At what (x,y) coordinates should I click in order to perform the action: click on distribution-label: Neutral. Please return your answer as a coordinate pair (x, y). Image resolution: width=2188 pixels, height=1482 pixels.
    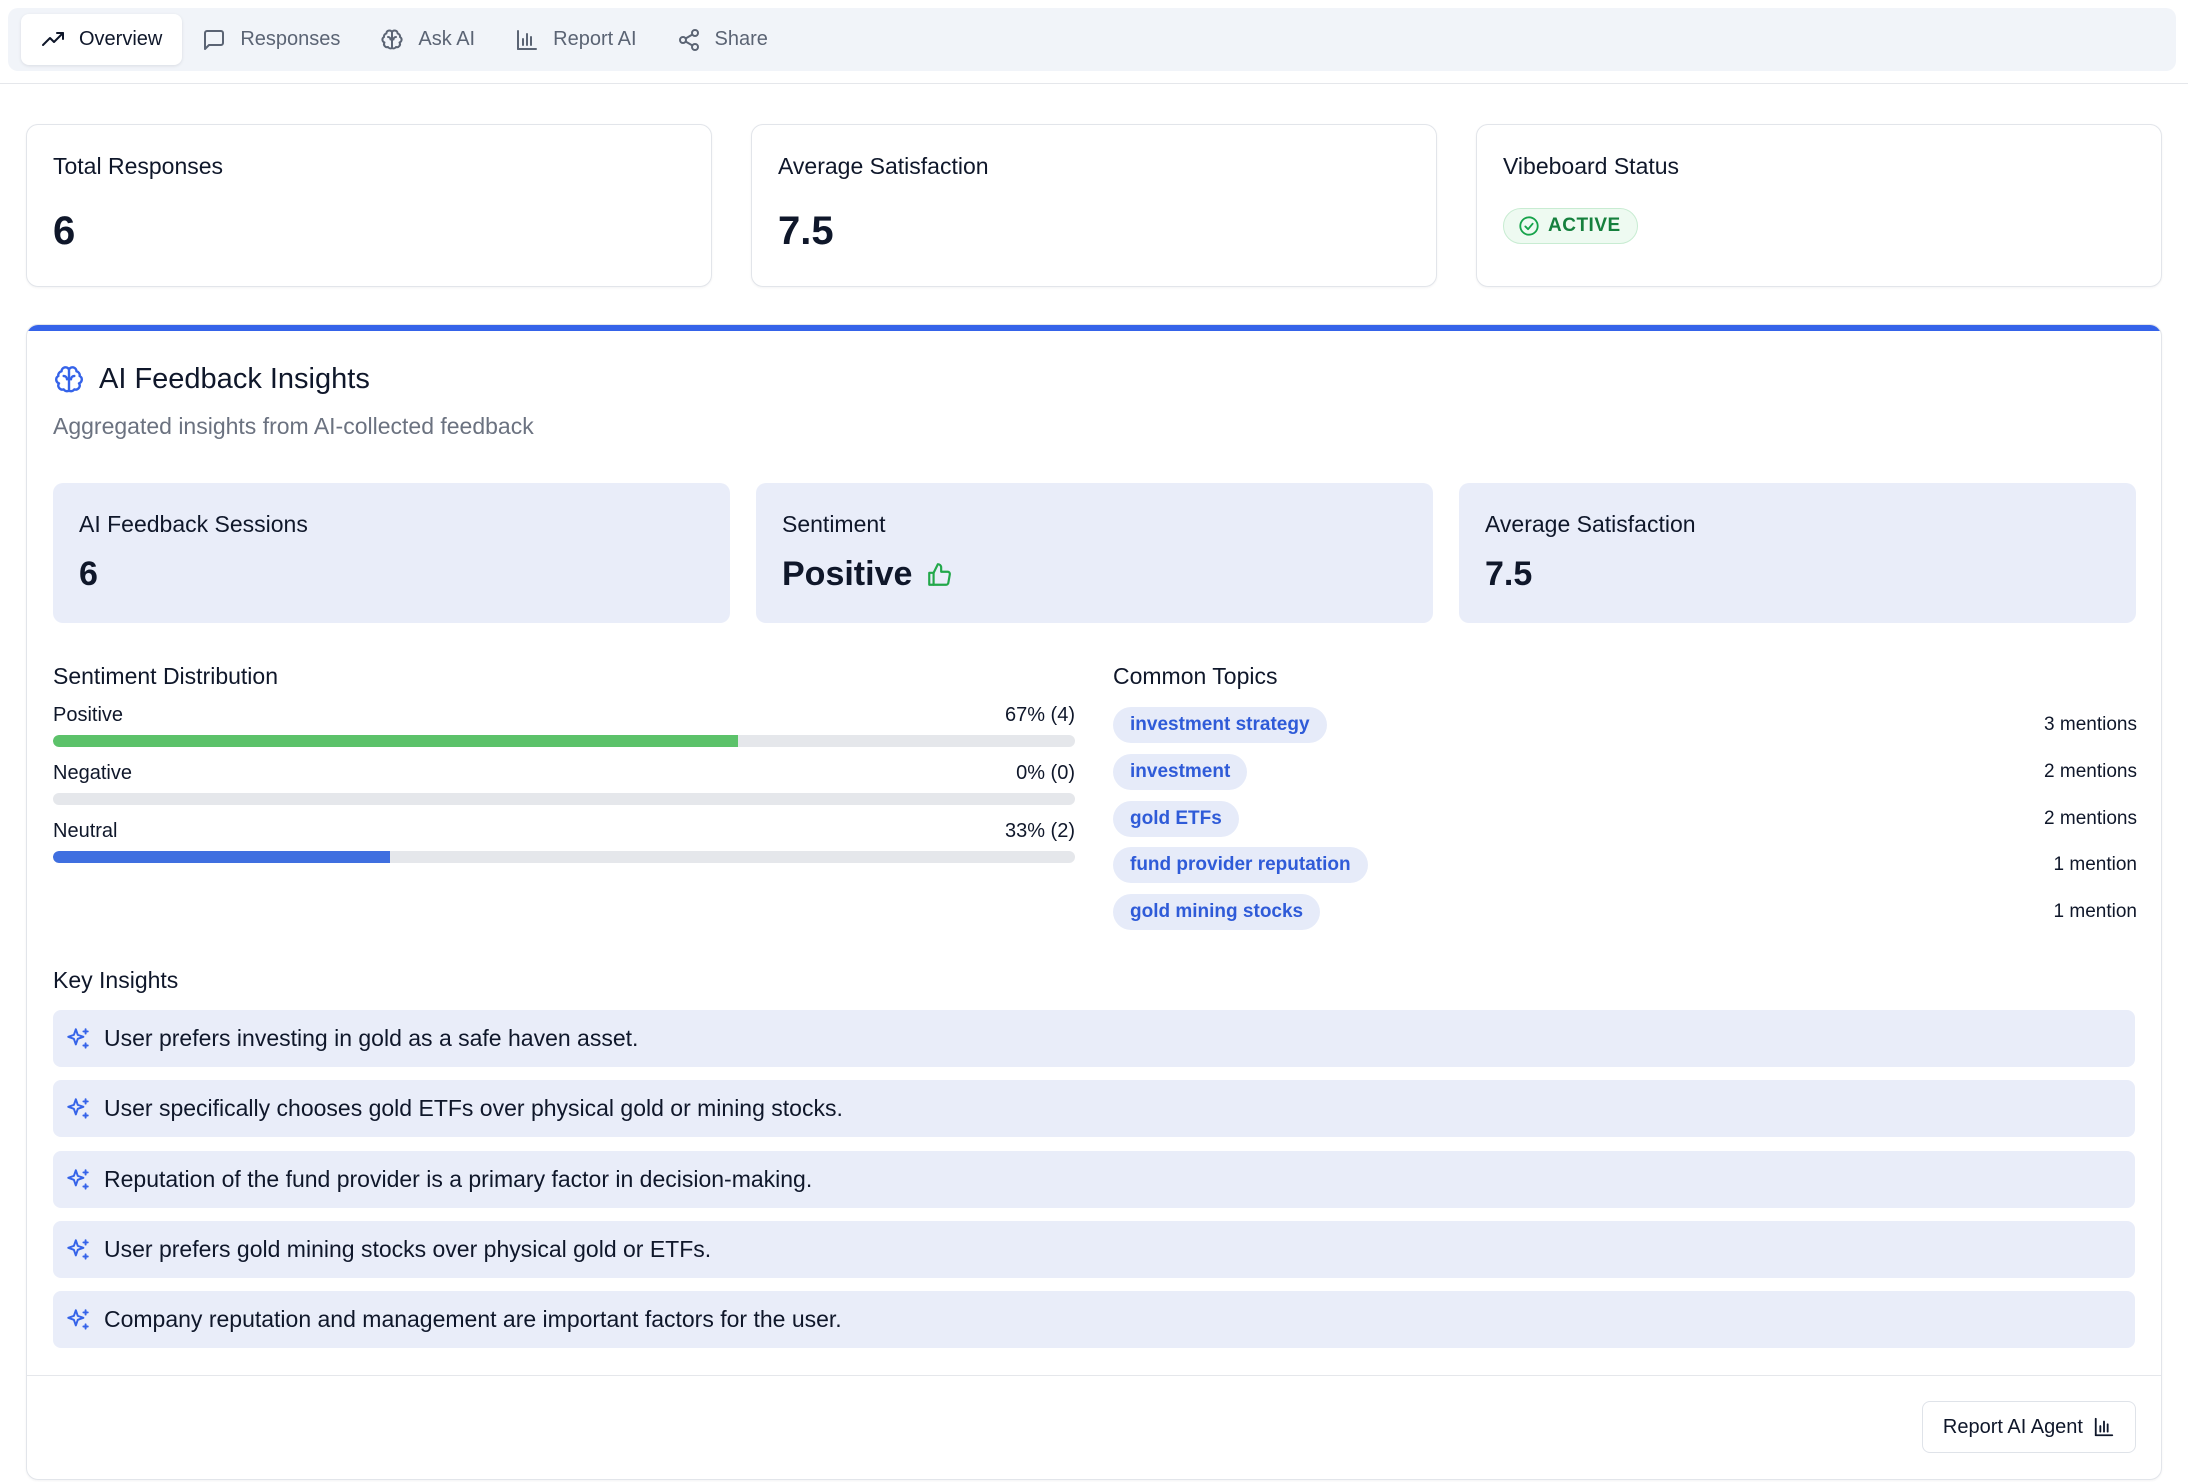
    Looking at the image, I should click on (85, 831).